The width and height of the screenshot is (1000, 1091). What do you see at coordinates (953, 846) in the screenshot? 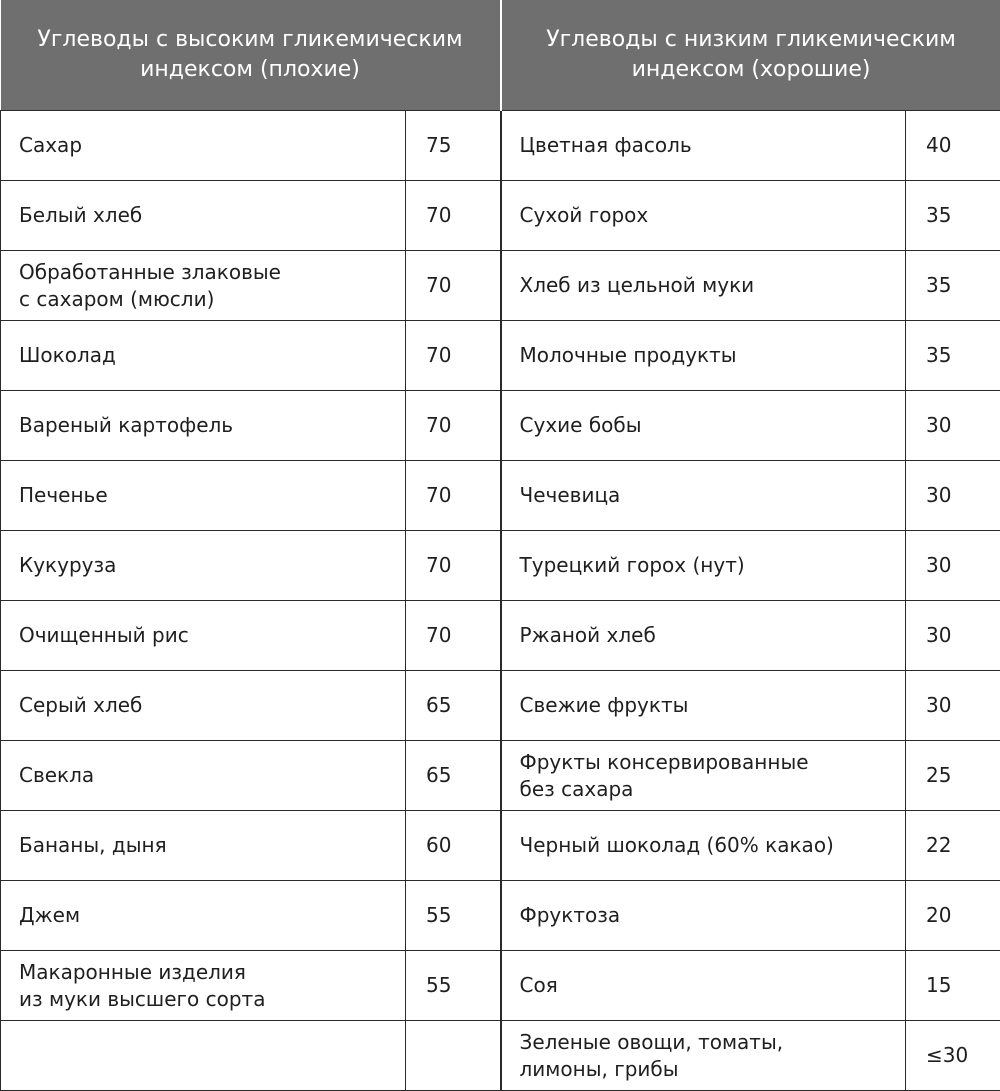
I see `low-gi-value: 22` at bounding box center [953, 846].